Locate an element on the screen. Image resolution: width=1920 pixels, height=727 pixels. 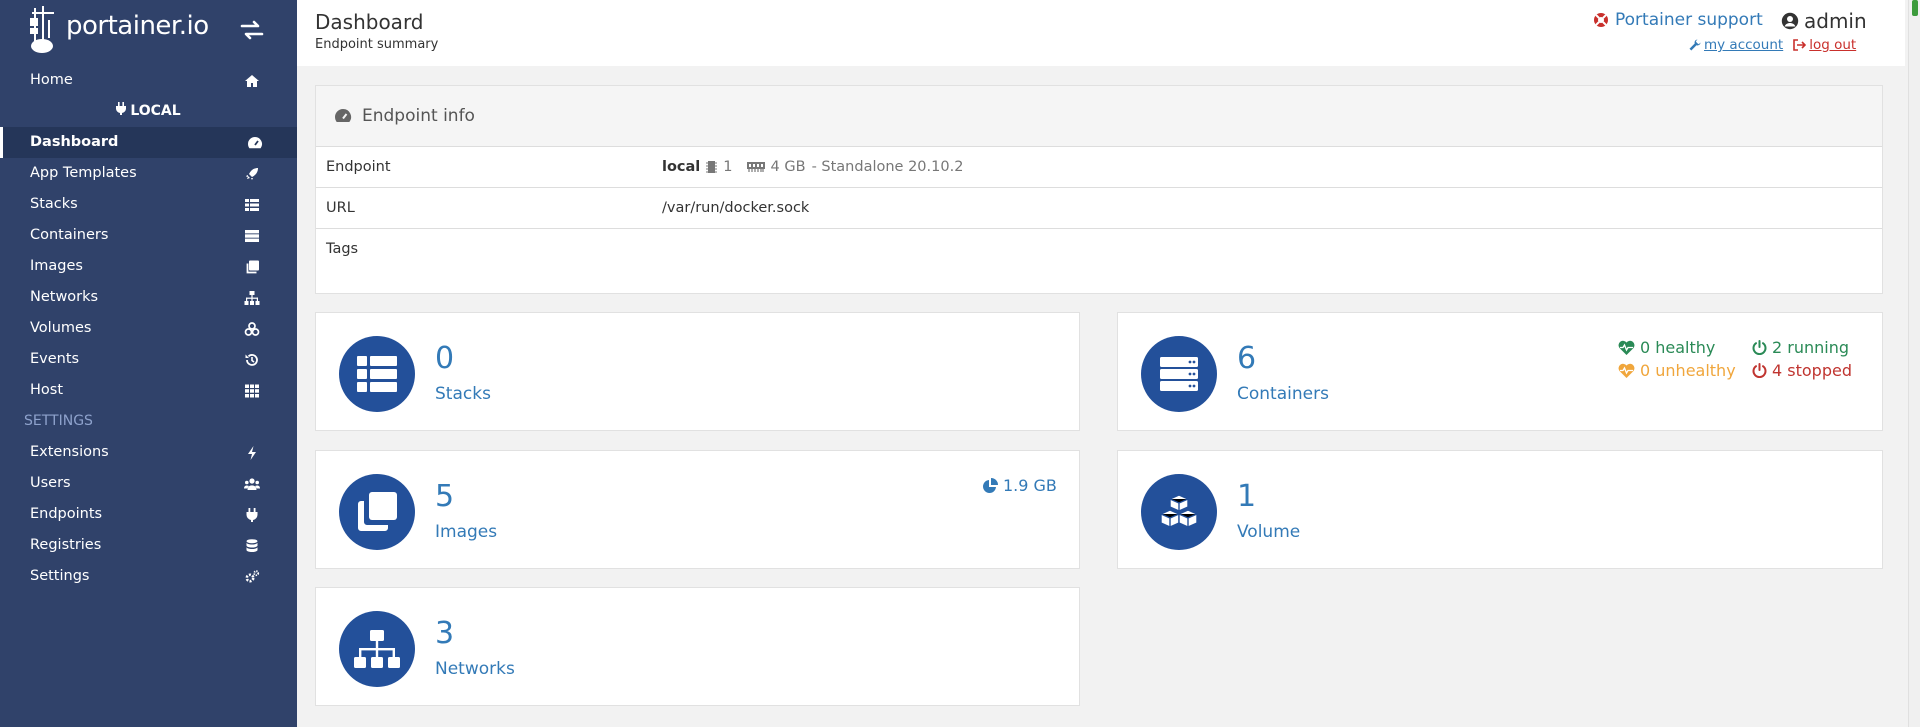
images-widget-icon-circle is located at coordinates (377, 512).